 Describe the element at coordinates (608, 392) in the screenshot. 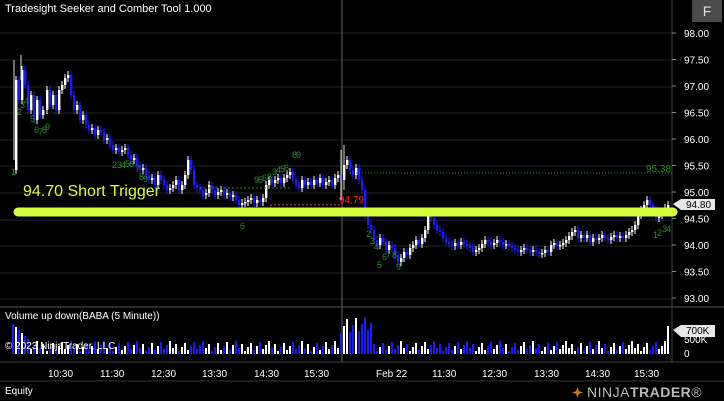

I see `logo-text-1: NINJA` at that location.